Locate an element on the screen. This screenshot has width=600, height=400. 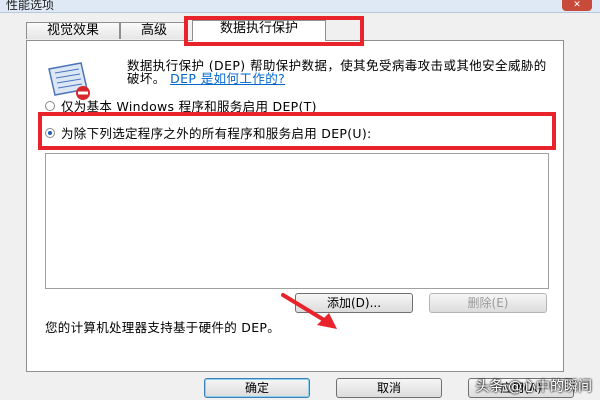
tab-label: 视觉效果 is located at coordinates (72, 30).